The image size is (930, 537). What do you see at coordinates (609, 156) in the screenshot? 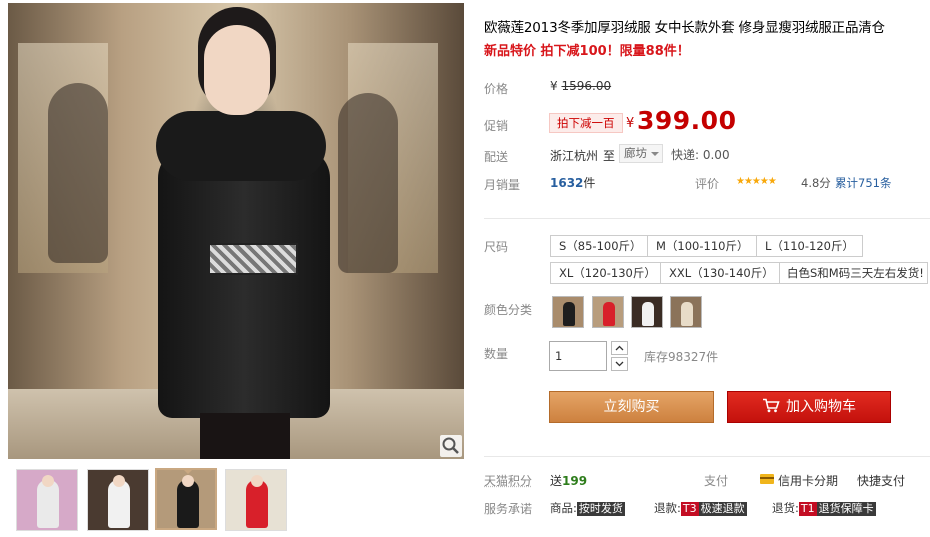
I see `ship-to-text: 至` at bounding box center [609, 156].